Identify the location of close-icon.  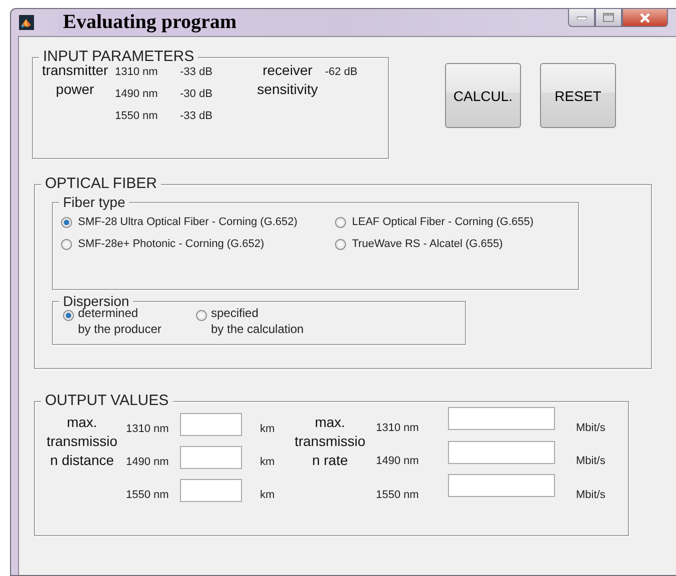
(645, 17).